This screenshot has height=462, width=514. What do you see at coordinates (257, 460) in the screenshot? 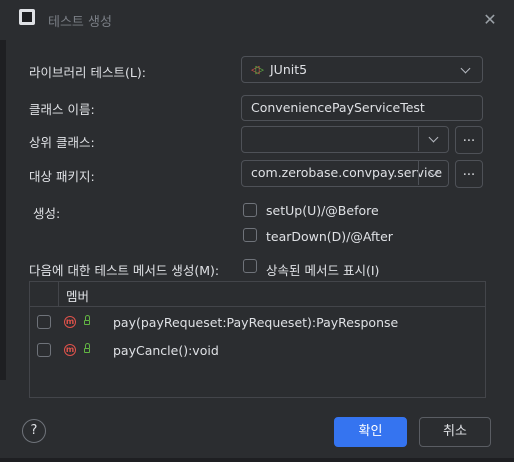
I see `background-window-edge-bottom` at bounding box center [257, 460].